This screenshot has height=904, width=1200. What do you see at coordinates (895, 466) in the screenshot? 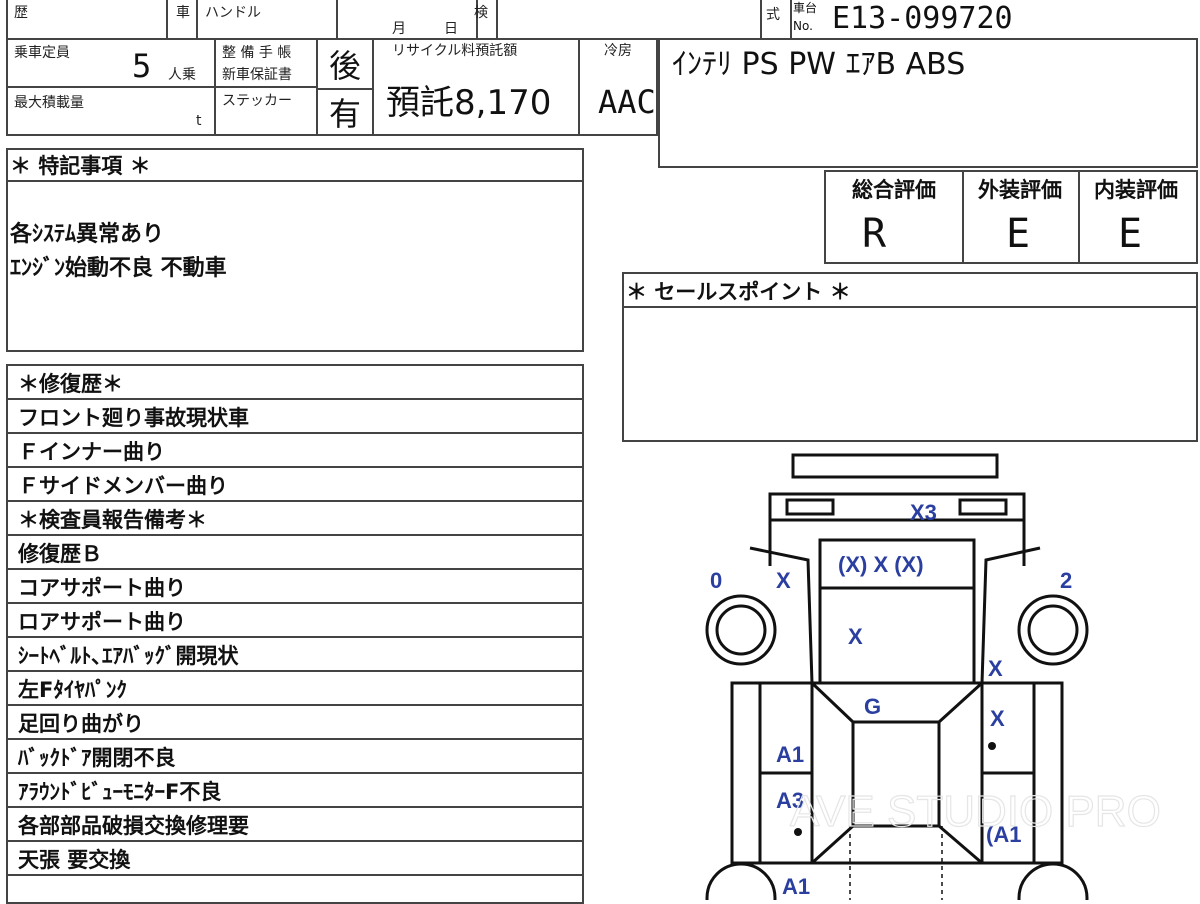
I see `front-bumper` at bounding box center [895, 466].